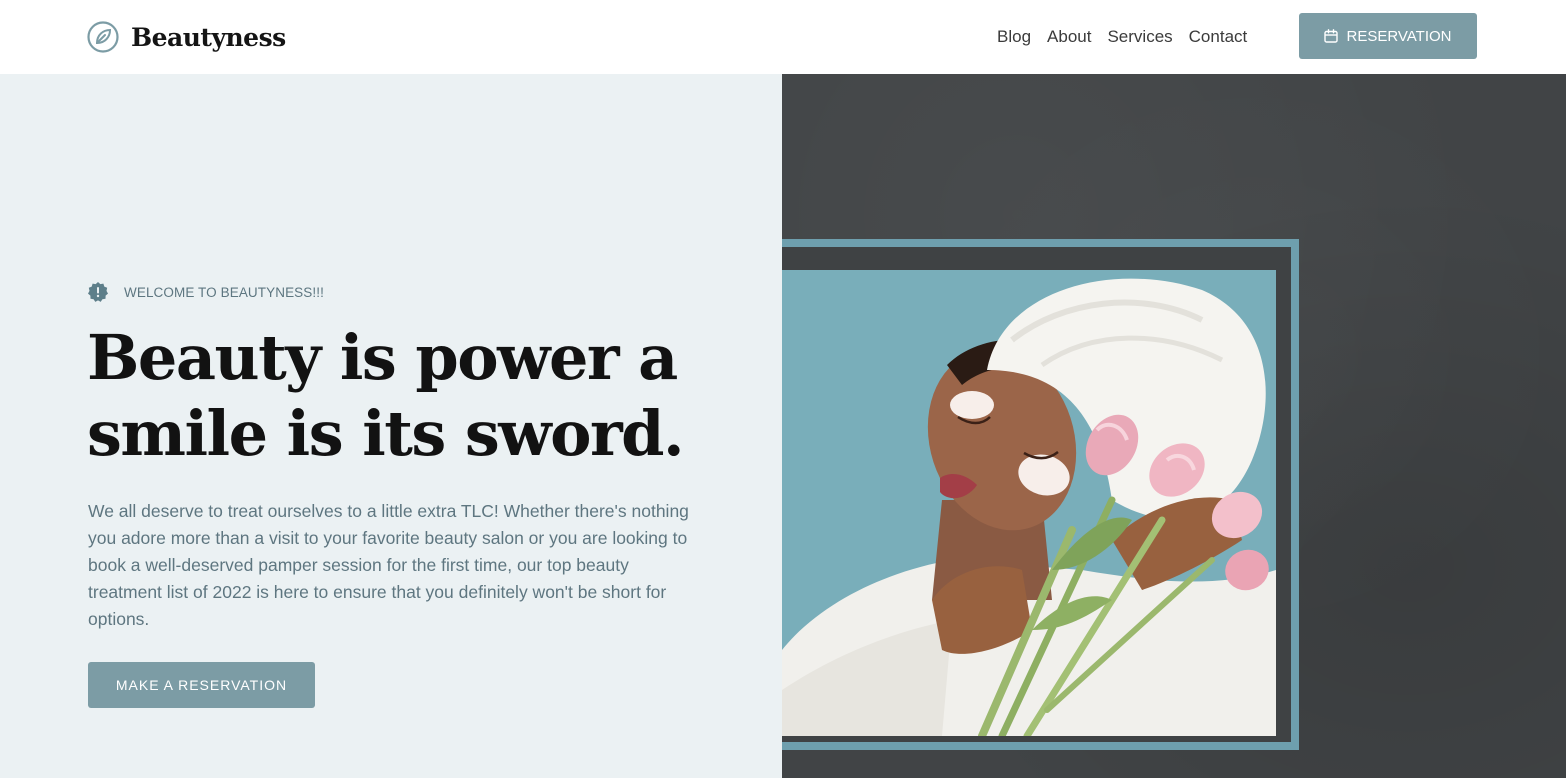  Describe the element at coordinates (201, 685) in the screenshot. I see `make-reservation-button: MAKE A RESERVATION` at that location.